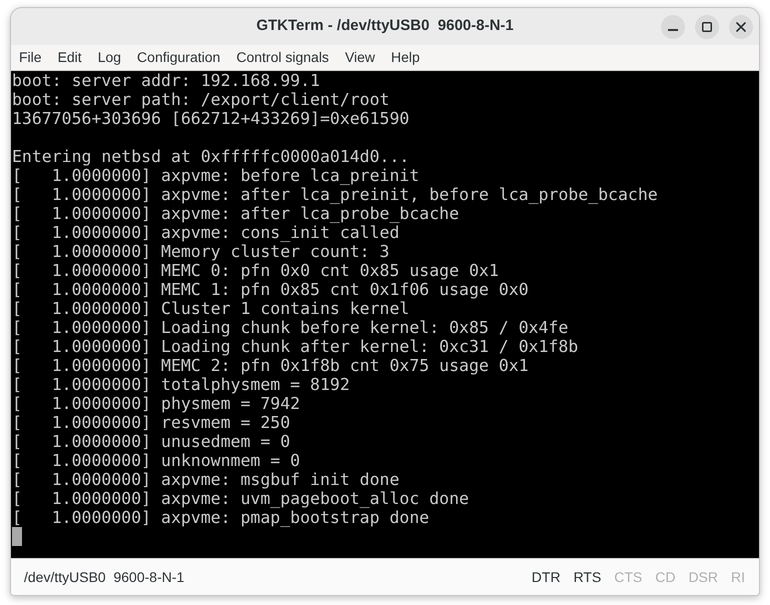 The width and height of the screenshot is (770, 605). Describe the element at coordinates (290, 327) in the screenshot. I see `terminal-line: [ 1.0000000] Loading chunk before kernel: 0x85 / 0x4fe` at that location.